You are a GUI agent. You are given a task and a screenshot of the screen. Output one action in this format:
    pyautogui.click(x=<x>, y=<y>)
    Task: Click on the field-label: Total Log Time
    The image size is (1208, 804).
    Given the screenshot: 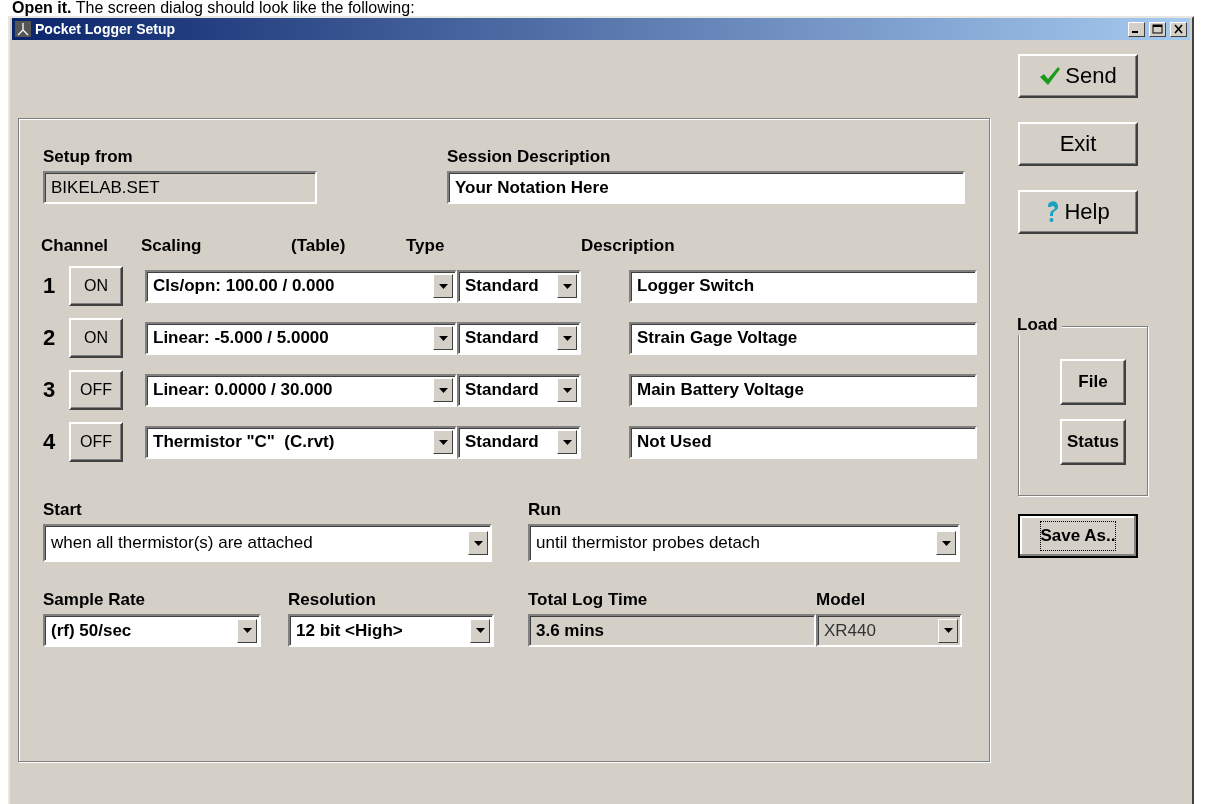 What is the action you would take?
    pyautogui.click(x=588, y=600)
    